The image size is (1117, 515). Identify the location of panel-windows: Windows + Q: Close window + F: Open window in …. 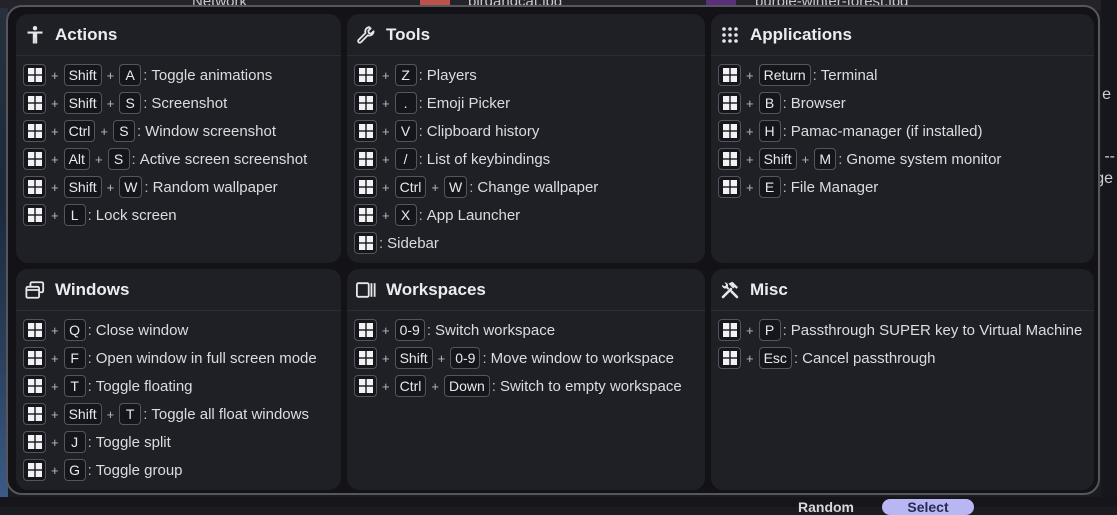
(178, 379).